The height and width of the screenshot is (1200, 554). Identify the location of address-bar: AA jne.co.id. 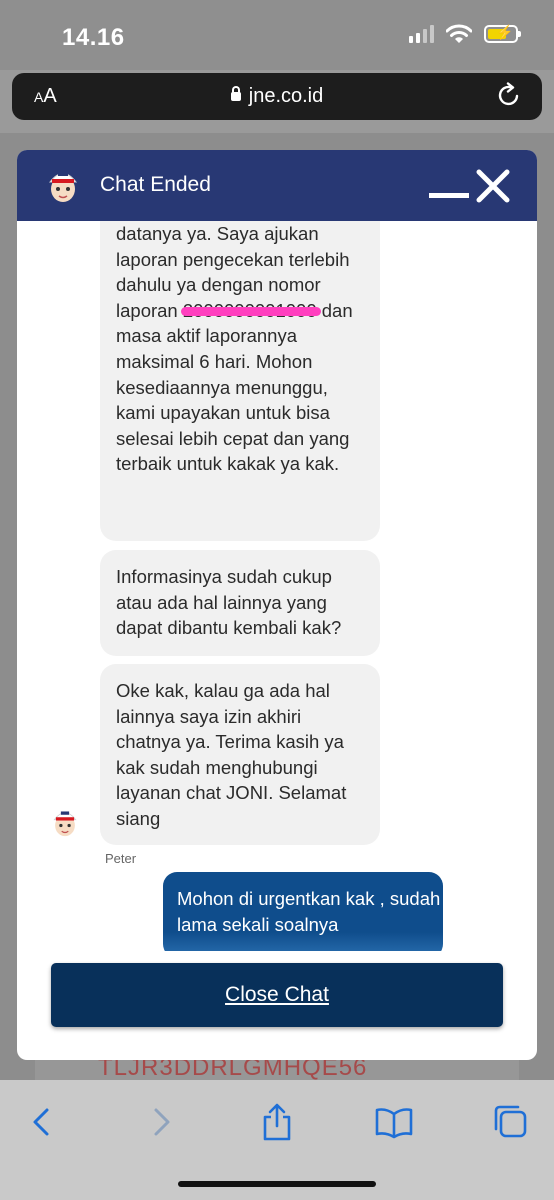
(277, 96).